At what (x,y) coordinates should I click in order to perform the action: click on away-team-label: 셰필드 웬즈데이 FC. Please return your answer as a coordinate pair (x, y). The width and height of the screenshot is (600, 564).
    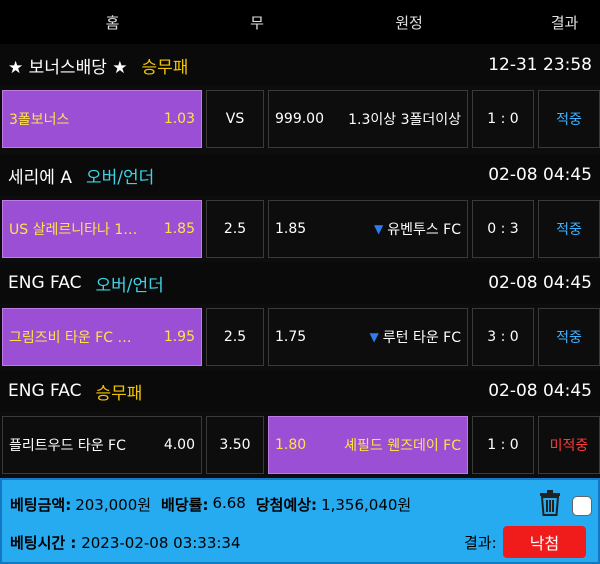
    Looking at the image, I should click on (402, 446).